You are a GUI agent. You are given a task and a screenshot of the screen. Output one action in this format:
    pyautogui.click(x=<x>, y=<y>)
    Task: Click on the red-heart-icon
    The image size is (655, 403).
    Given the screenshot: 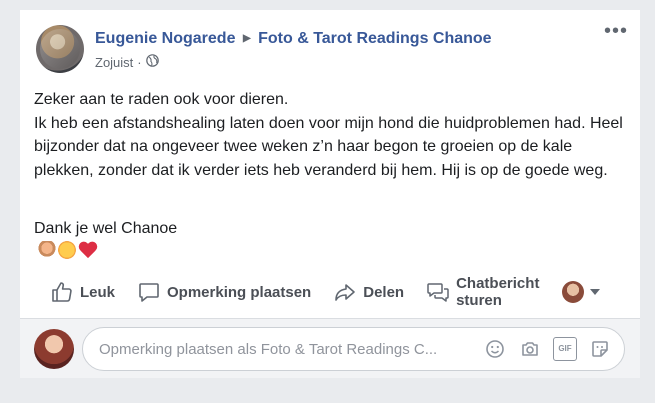 What is the action you would take?
    pyautogui.click(x=88, y=250)
    